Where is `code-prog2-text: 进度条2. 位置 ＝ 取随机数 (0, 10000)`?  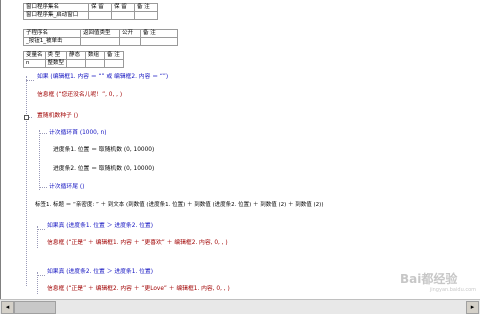 code-prog2-text: 进度条2. 位置 ＝ 取随机数 (0, 10000) is located at coordinates (104, 169).